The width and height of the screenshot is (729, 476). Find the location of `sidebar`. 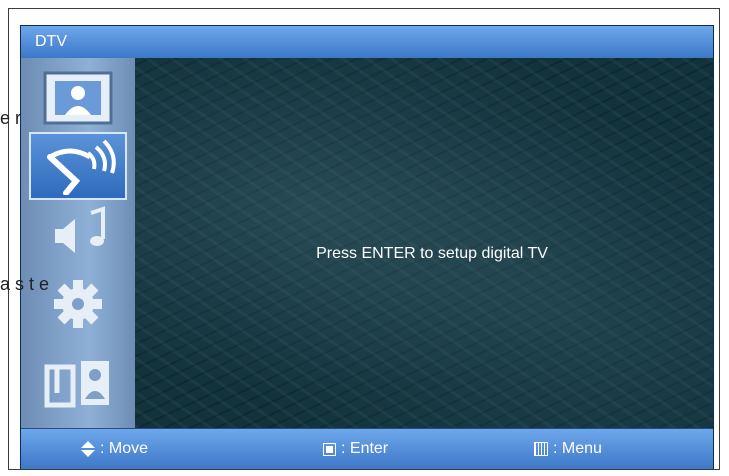

sidebar is located at coordinates (78, 243).